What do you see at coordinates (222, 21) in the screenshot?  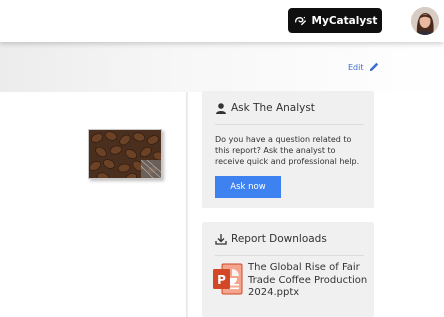 I see `top-navigation-bar: MyCatalyst` at bounding box center [222, 21].